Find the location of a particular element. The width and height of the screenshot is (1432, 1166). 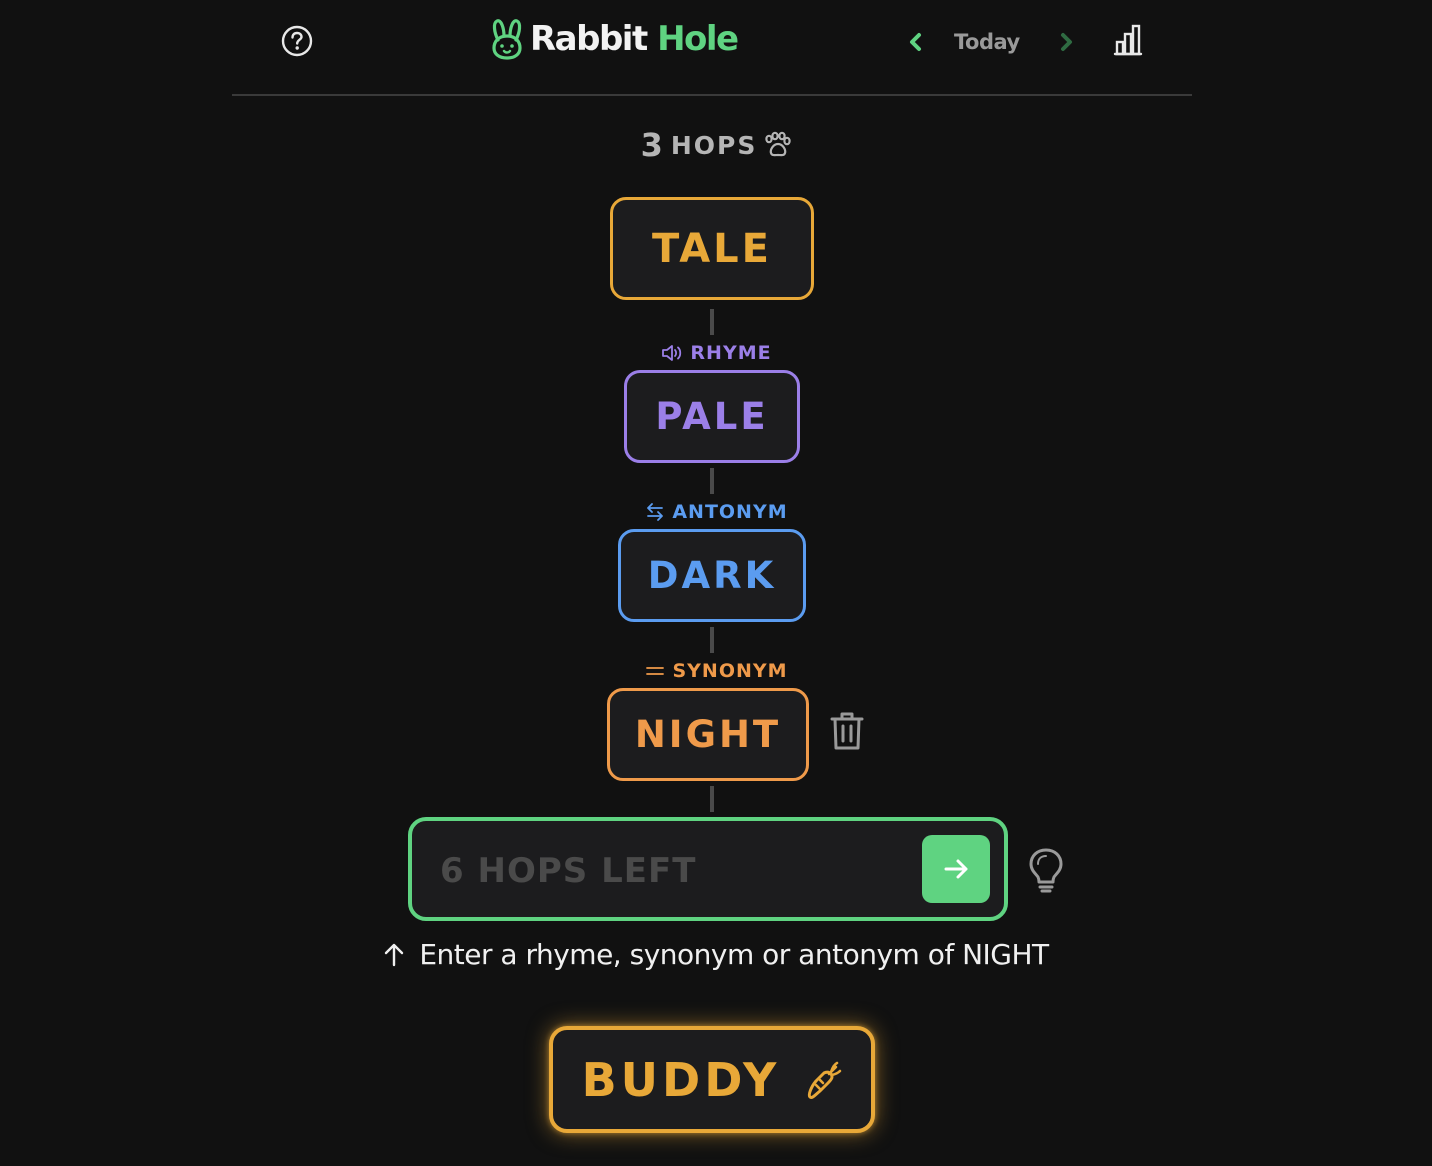

trash-icon is located at coordinates (847, 731).